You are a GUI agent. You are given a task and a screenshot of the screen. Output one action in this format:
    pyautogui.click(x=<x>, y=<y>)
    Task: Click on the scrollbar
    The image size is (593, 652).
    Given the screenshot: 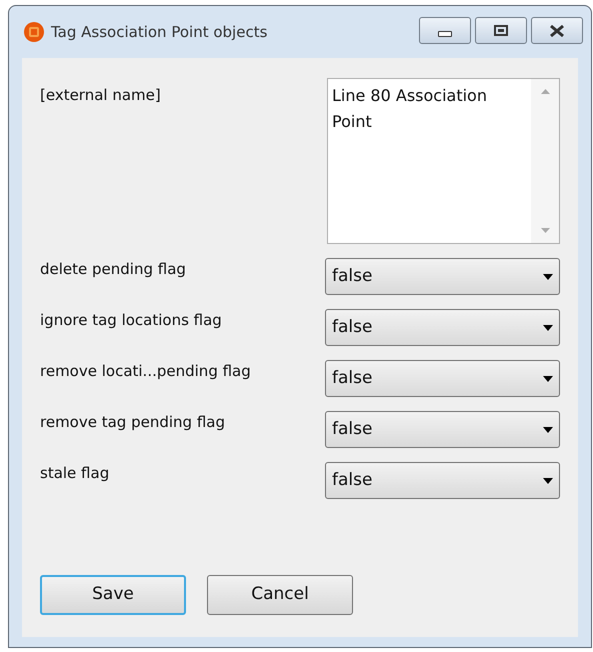 What is the action you would take?
    pyautogui.click(x=545, y=161)
    